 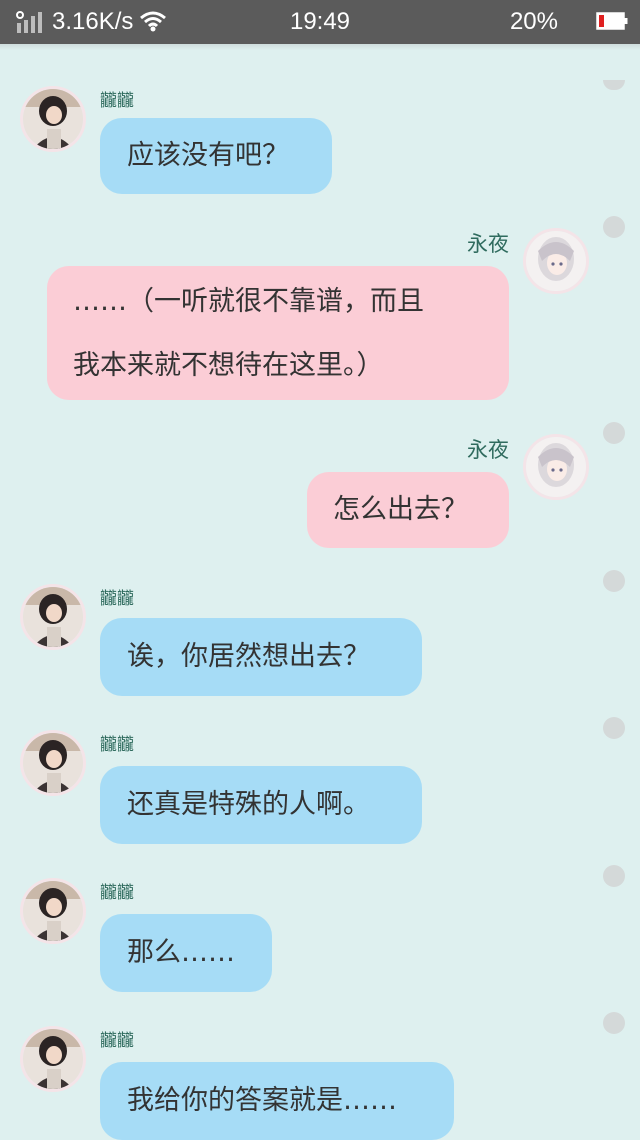 I want to click on message-bubble: 诶，你居然想出去？, so click(x=261, y=657).